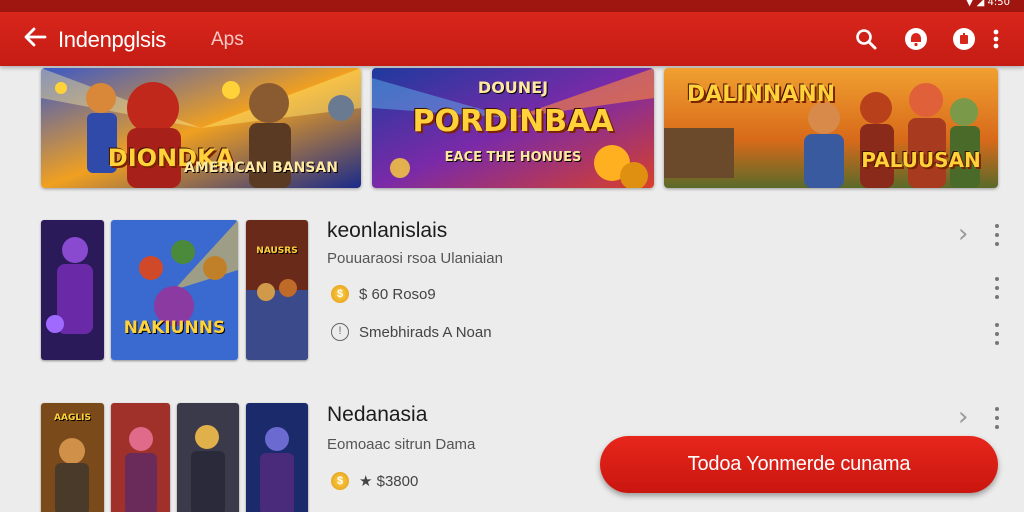  What do you see at coordinates (72, 418) in the screenshot?
I see `thumbnail-title: AAGLIS` at bounding box center [72, 418].